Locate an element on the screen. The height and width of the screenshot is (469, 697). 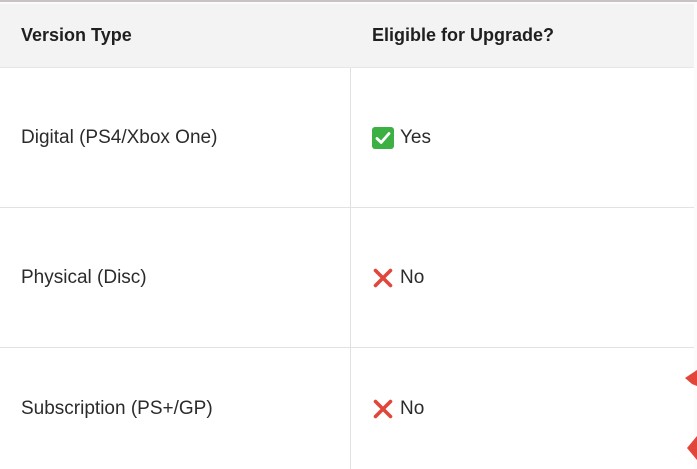
column-header-eligible: Eligible for Upgrade? is located at coordinates (522, 36).